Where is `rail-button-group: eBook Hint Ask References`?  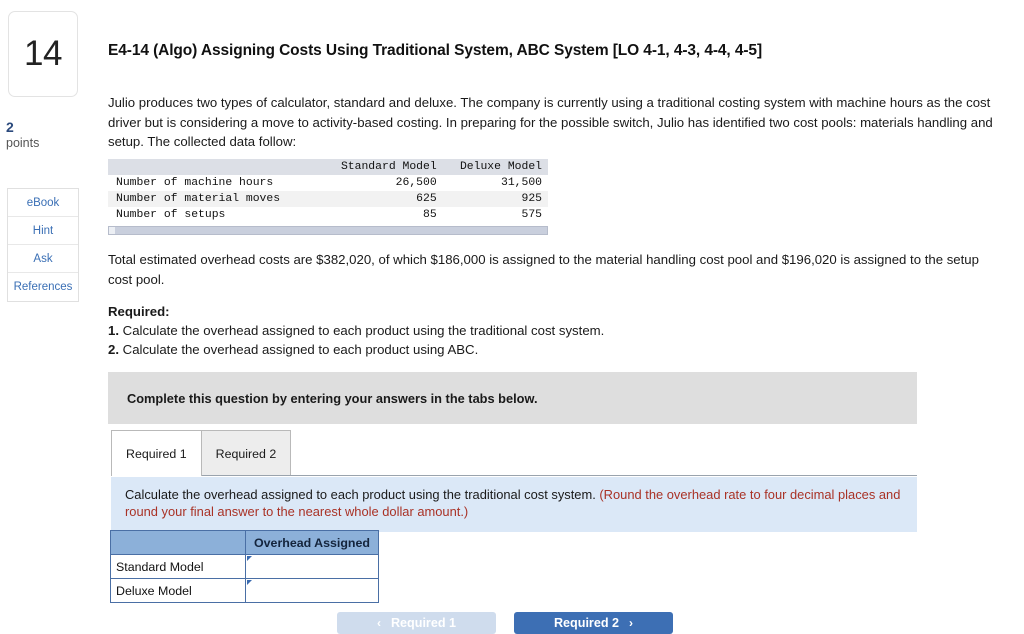 rail-button-group: eBook Hint Ask References is located at coordinates (43, 245).